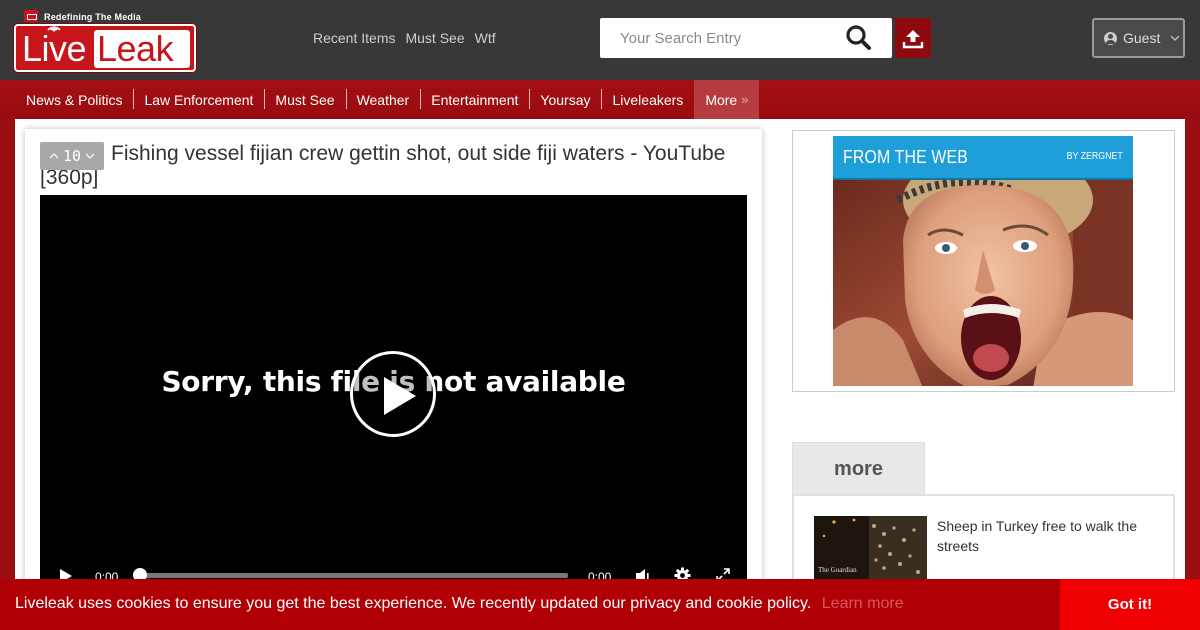 This screenshot has width=1200, height=630. I want to click on top-links: Recent Items Must See Wtf, so click(404, 38).